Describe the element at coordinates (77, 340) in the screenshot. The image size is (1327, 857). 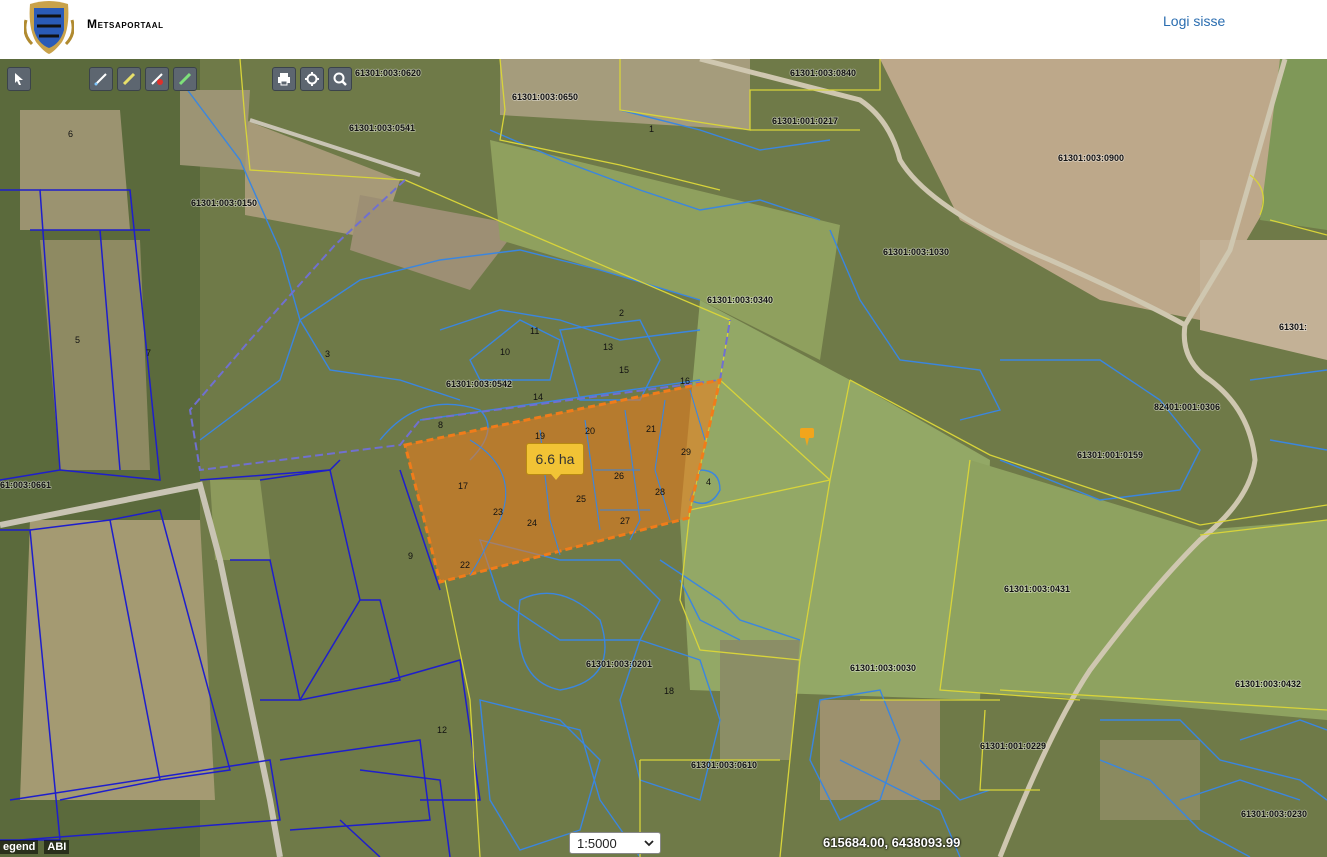
I see `stand-number: 5` at that location.